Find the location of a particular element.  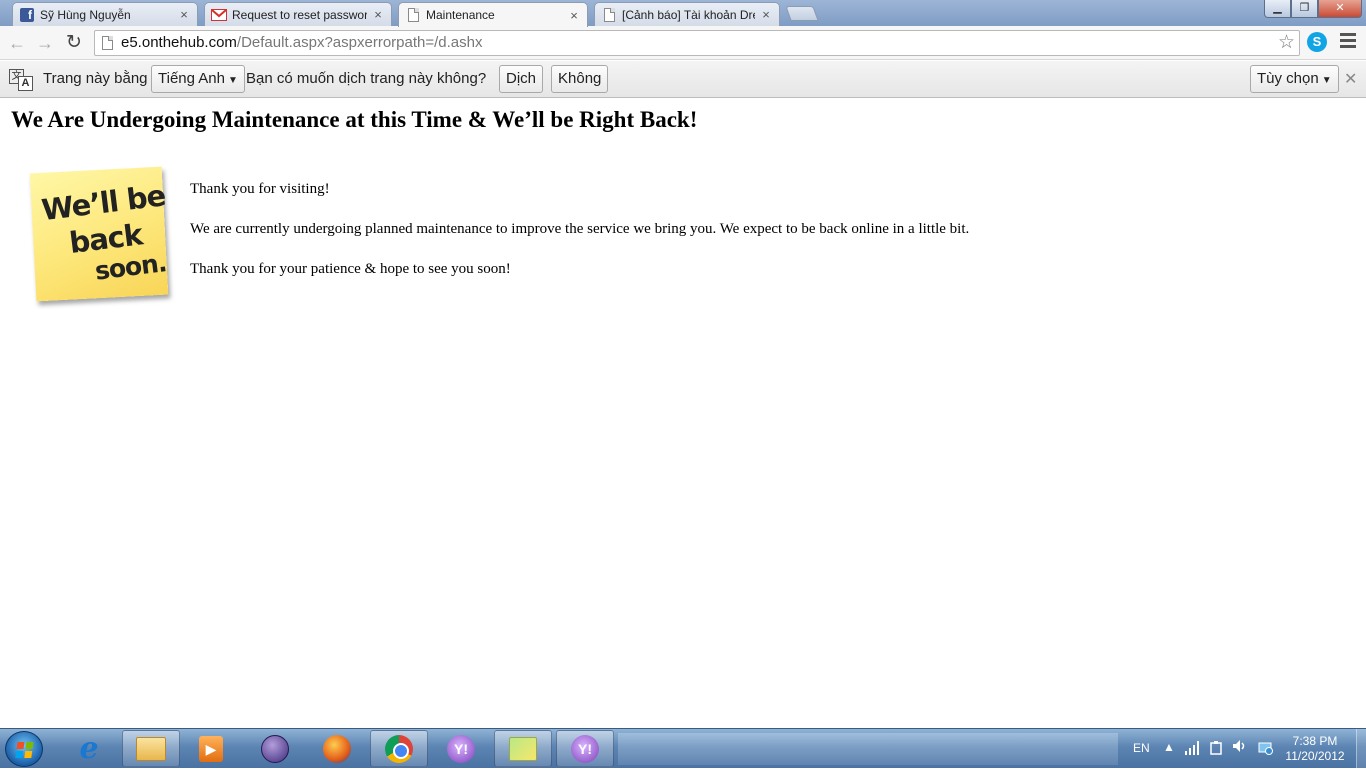

note-line: We’ll be is located at coordinates (103, 203).